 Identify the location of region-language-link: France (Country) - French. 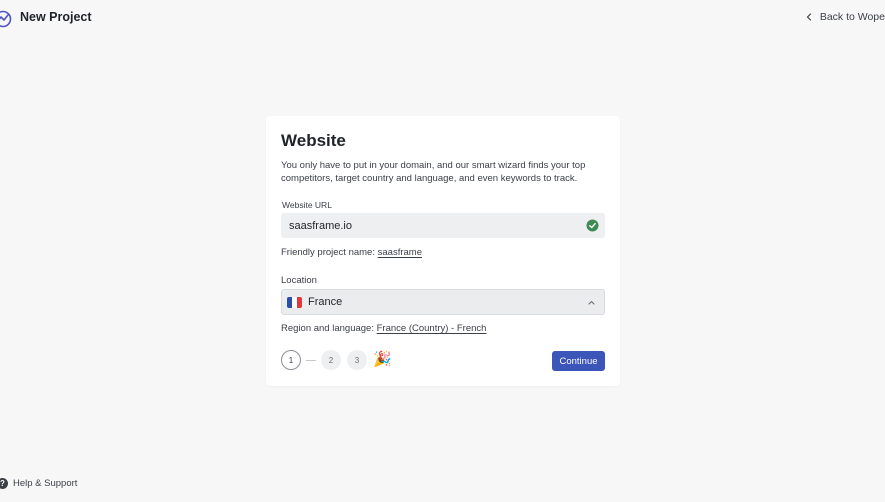
(432, 328).